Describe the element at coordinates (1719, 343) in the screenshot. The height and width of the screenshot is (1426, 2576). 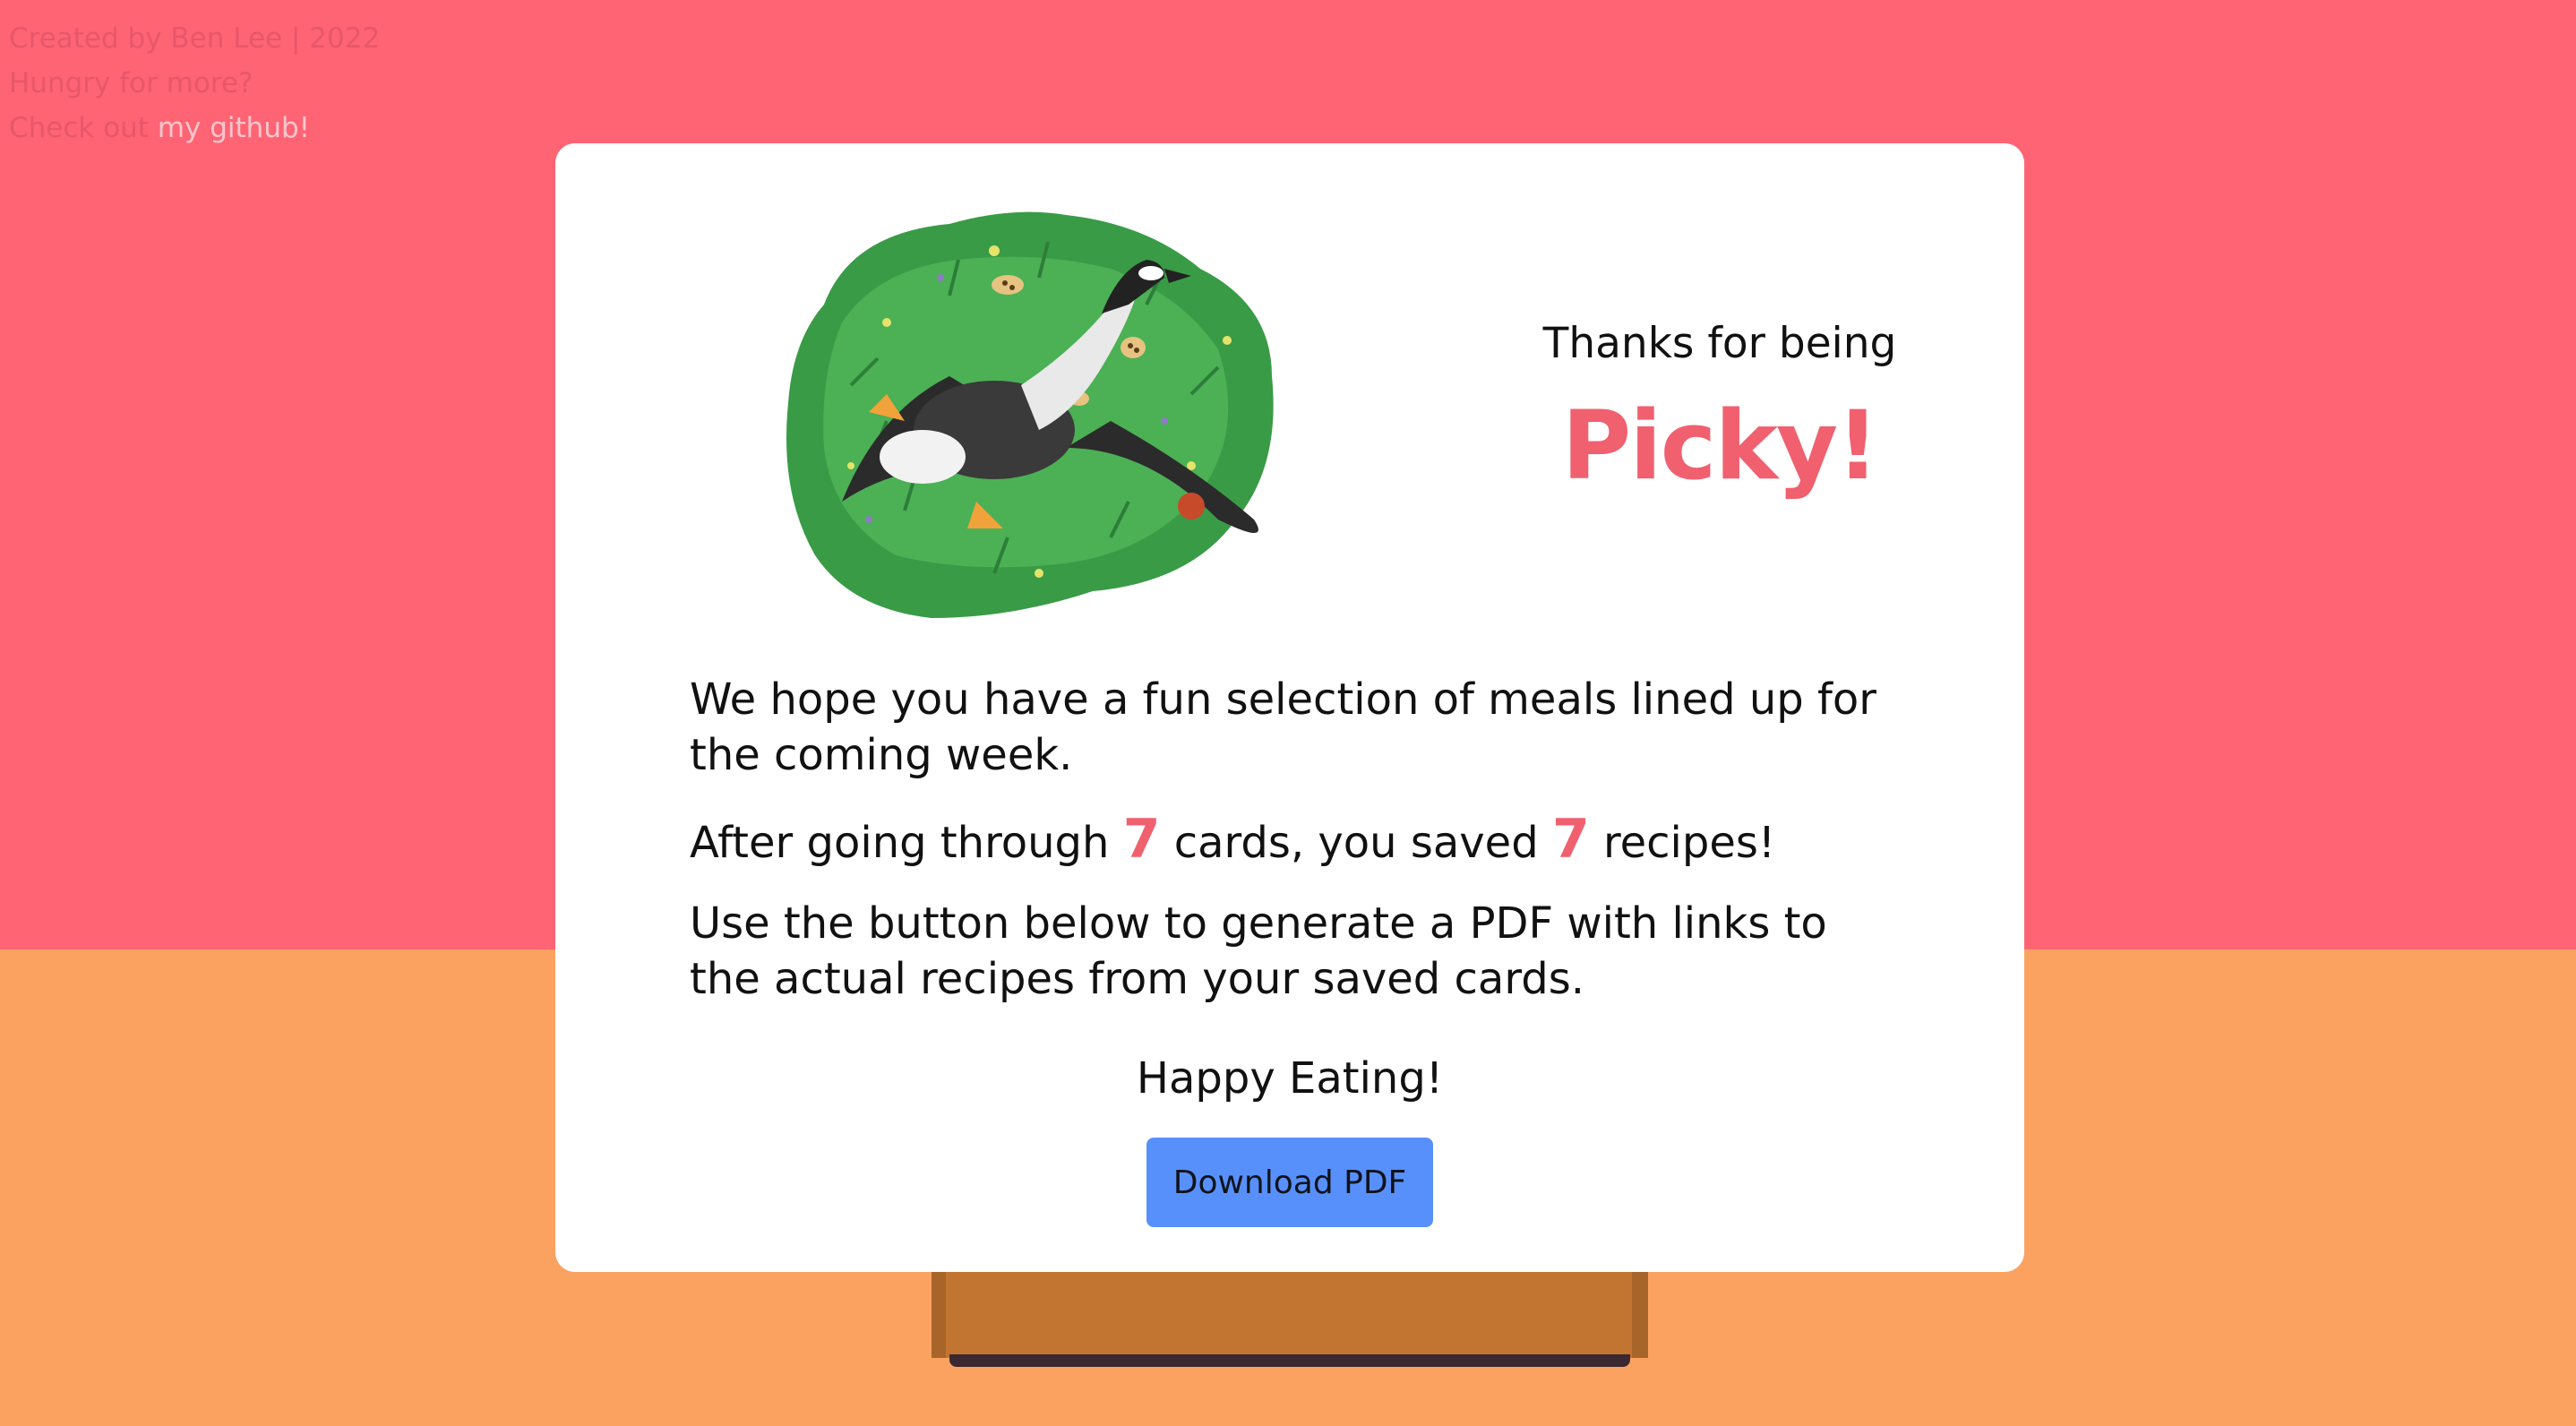
I see `thanks-heading: Thanks for being` at that location.